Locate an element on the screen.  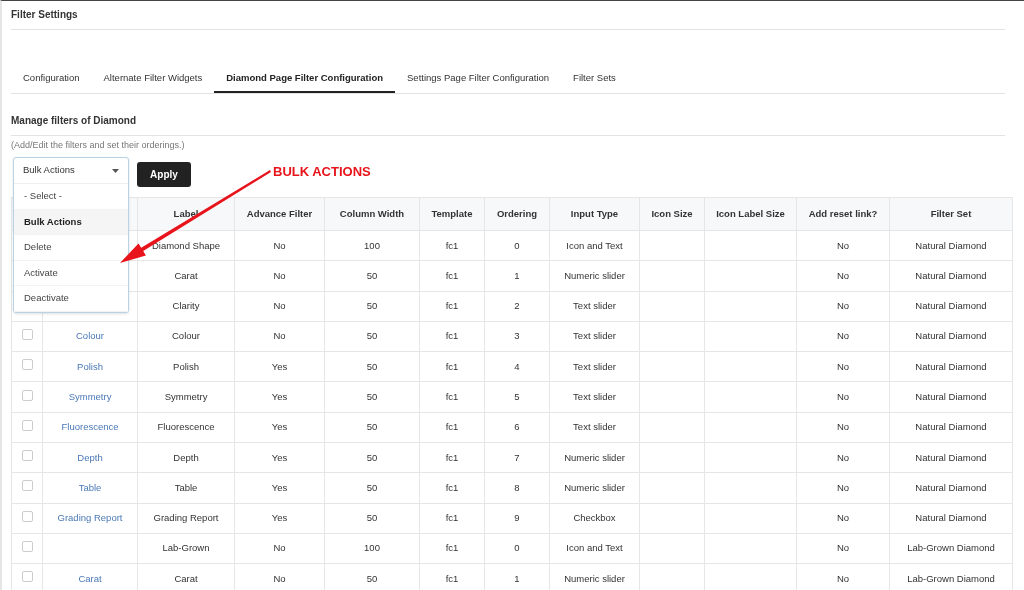
table-cell: Lab-Grown is located at coordinates (186, 548).